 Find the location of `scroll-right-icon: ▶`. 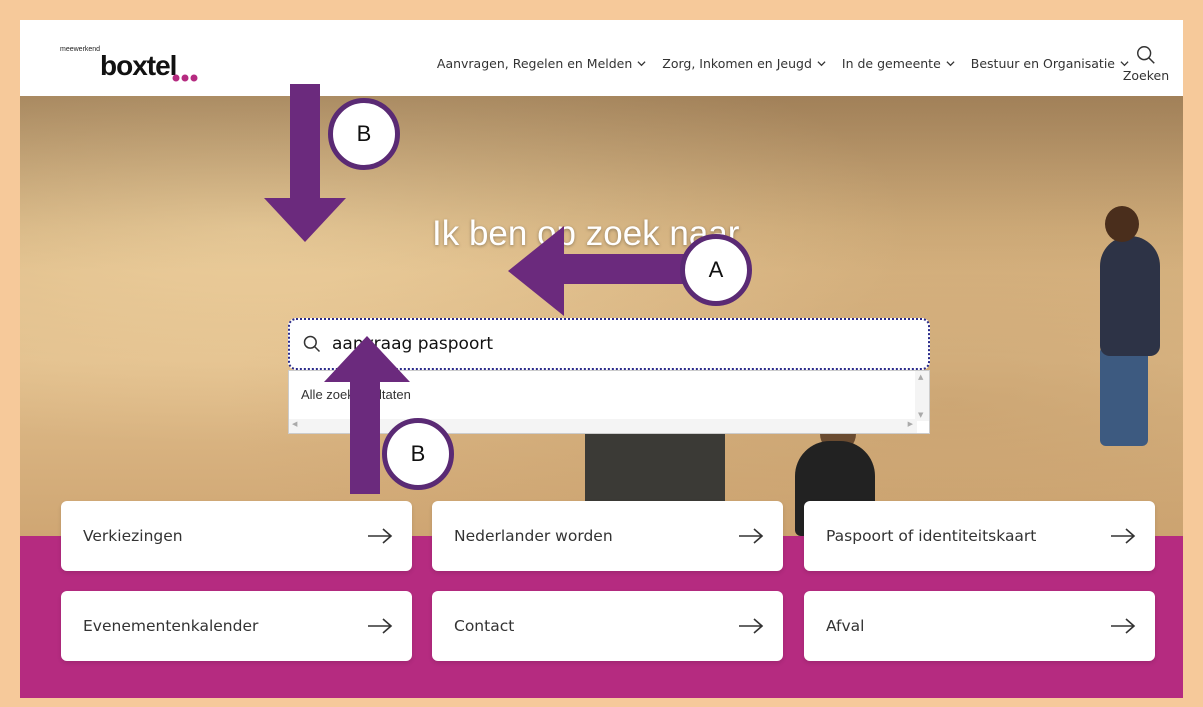

scroll-right-icon: ▶ is located at coordinates (910, 424).